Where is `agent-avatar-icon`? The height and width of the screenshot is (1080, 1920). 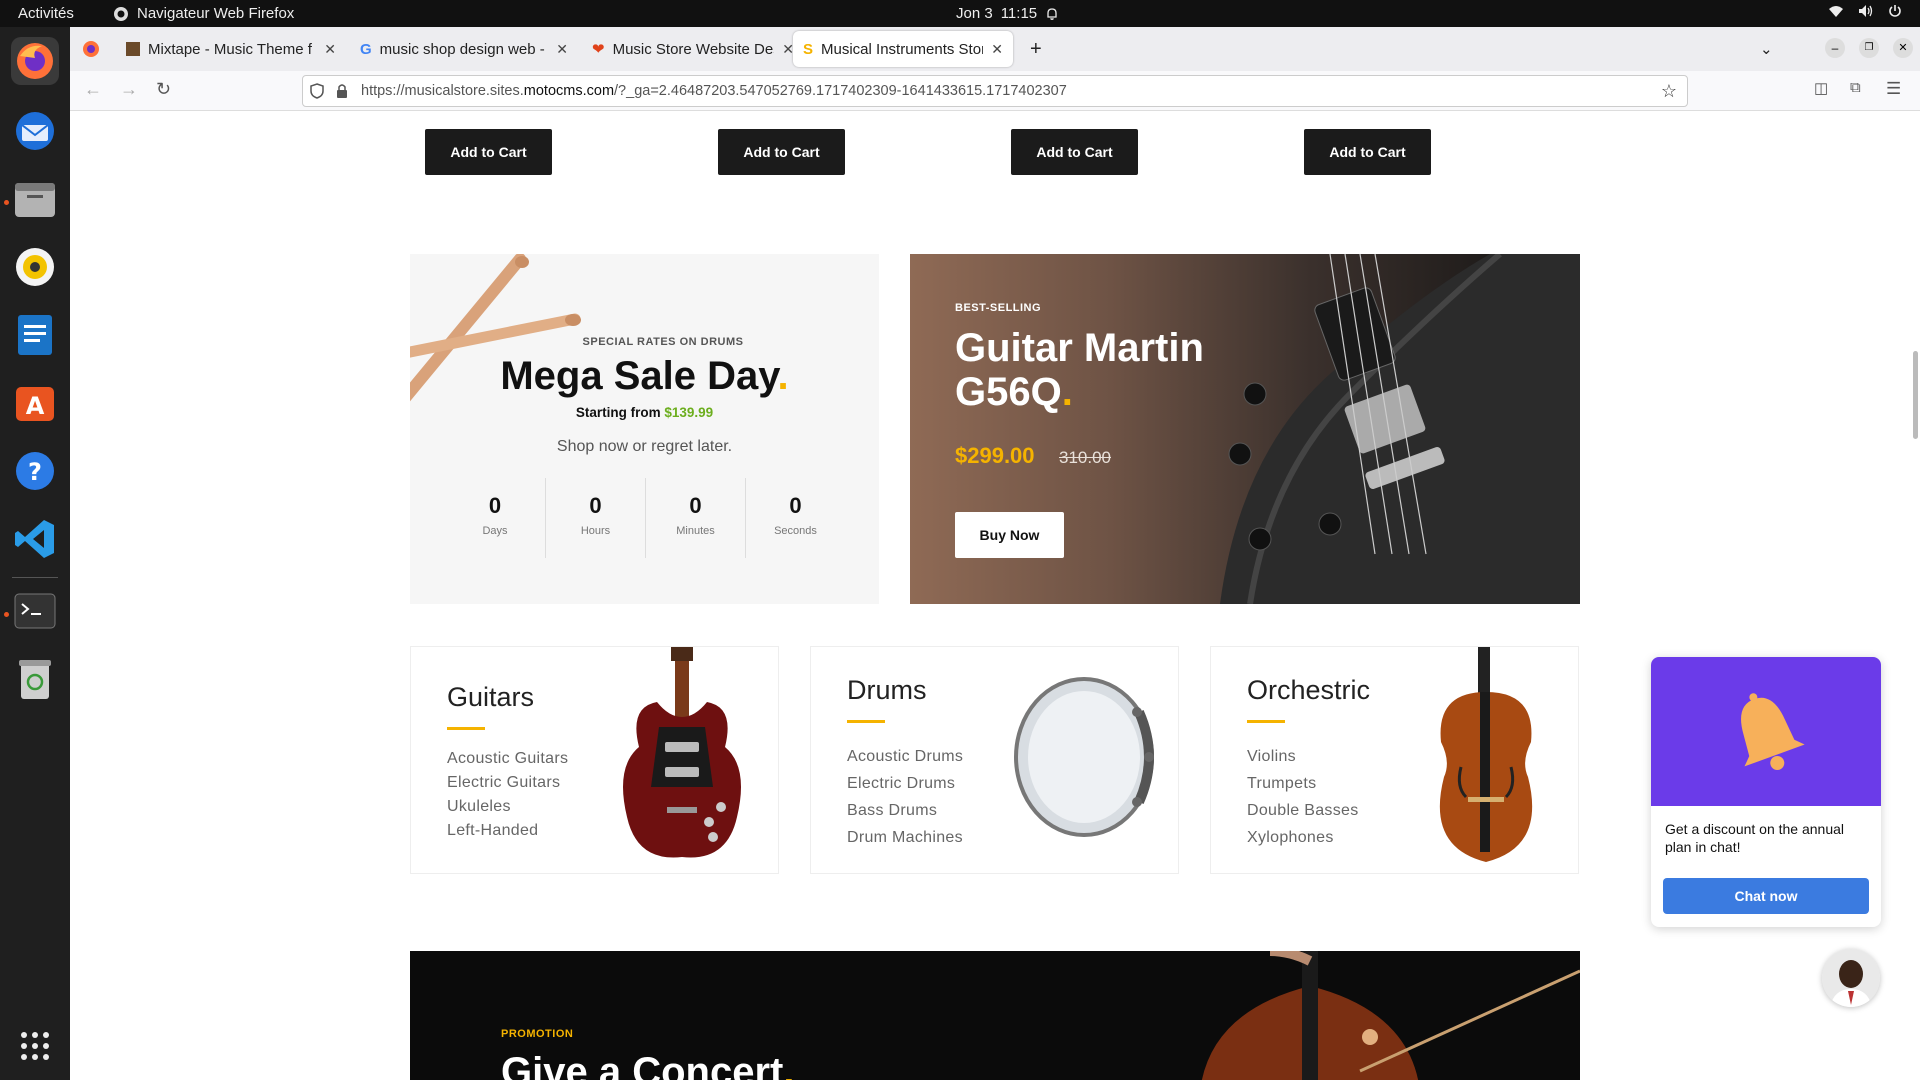
agent-avatar-icon is located at coordinates (1851, 978).